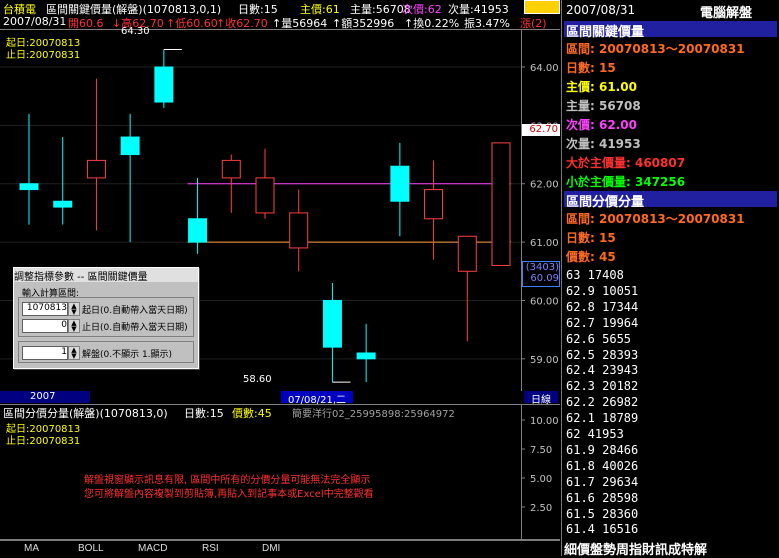 The width and height of the screenshot is (779, 558). I want to click on period-selector: 日線, so click(541, 398).